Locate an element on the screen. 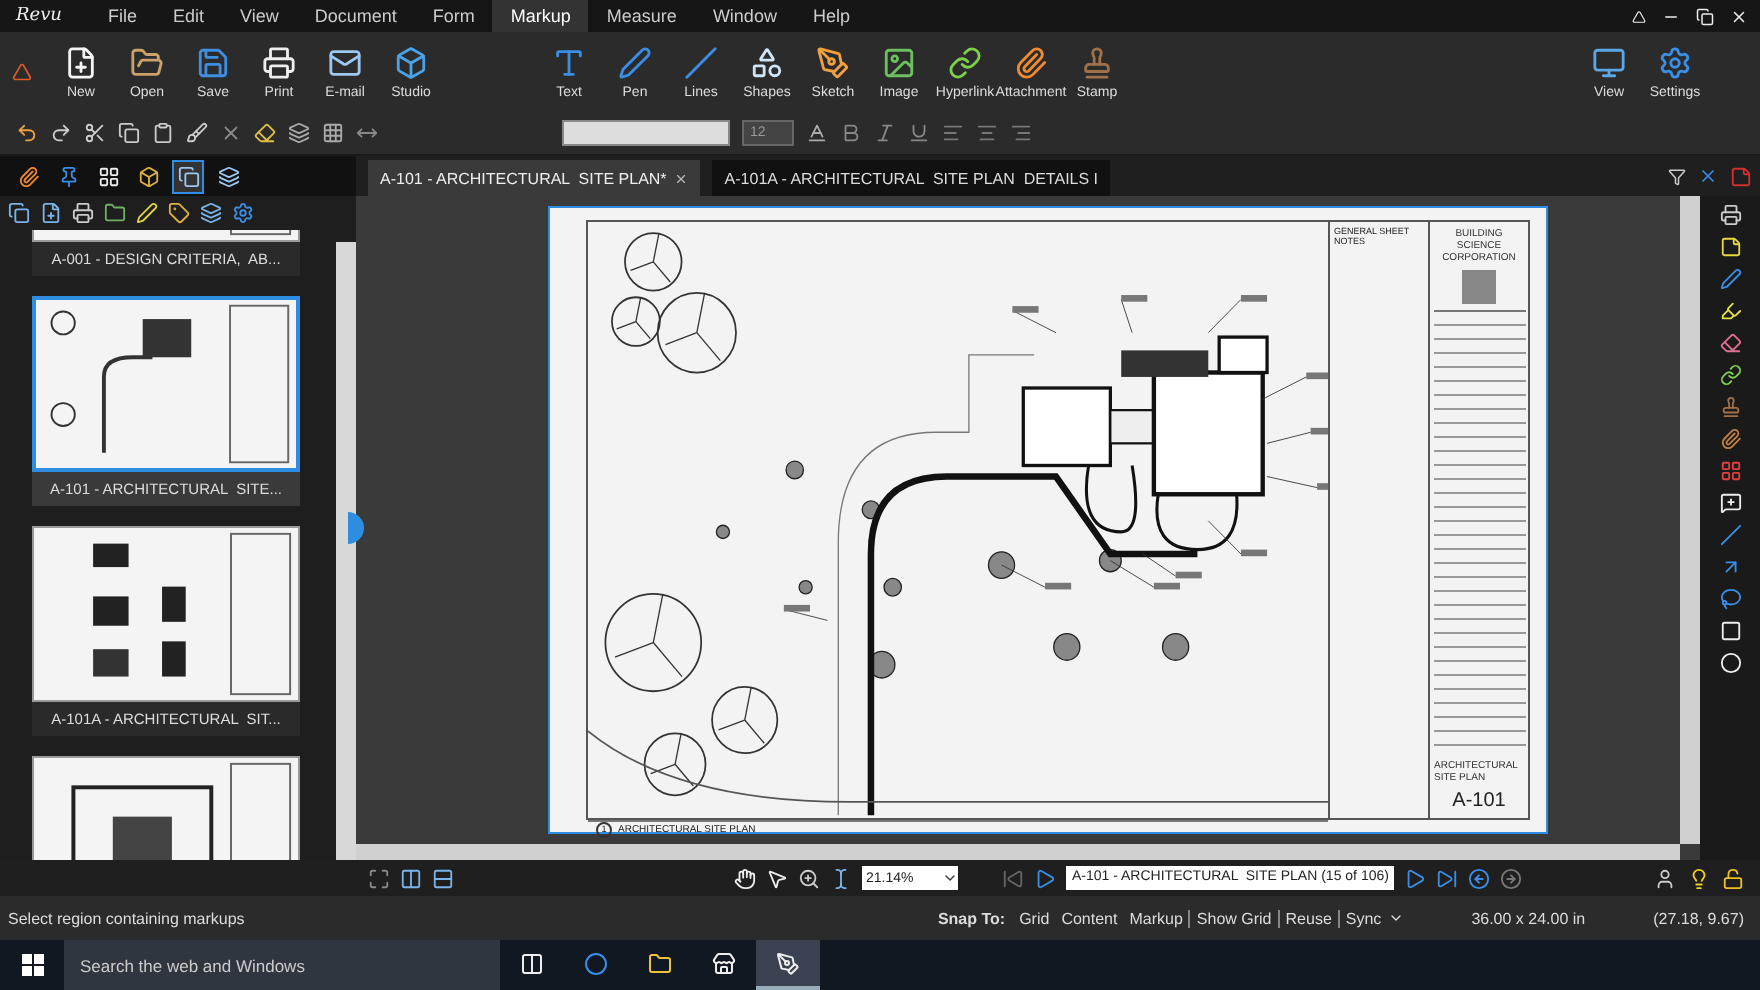 The height and width of the screenshot is (990, 1760). arrow-line-icon is located at coordinates (367, 133).